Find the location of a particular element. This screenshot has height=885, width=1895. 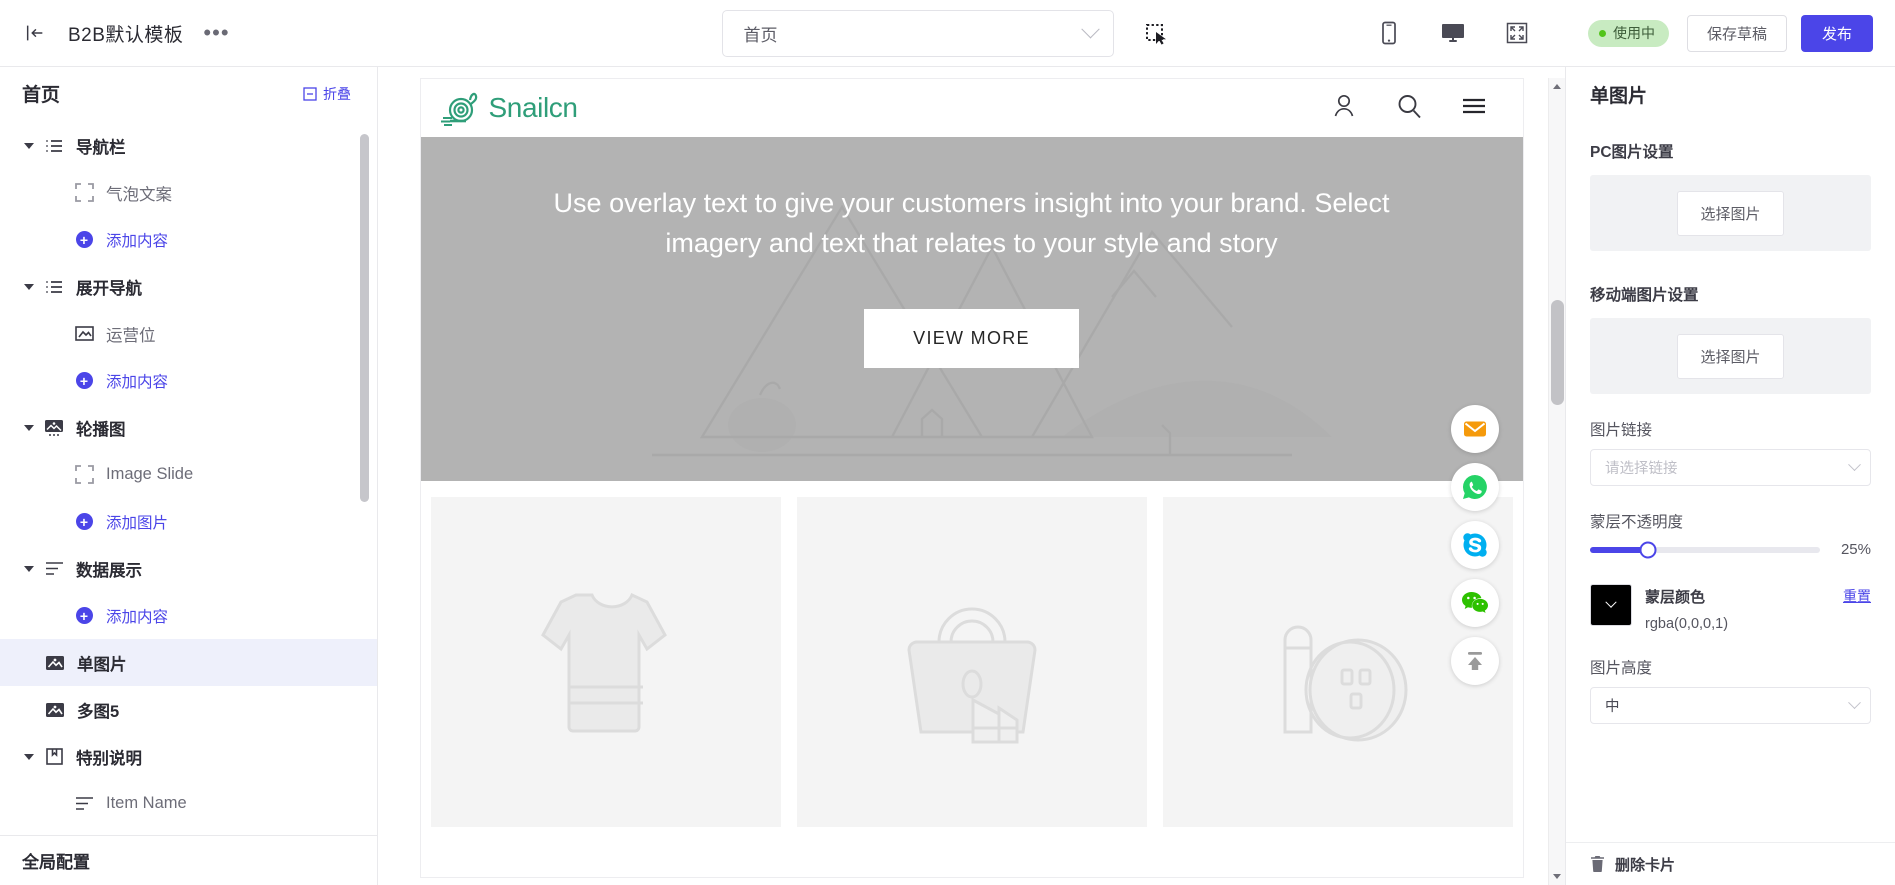

image-link-select: 请选择链接 is located at coordinates (1730, 467).